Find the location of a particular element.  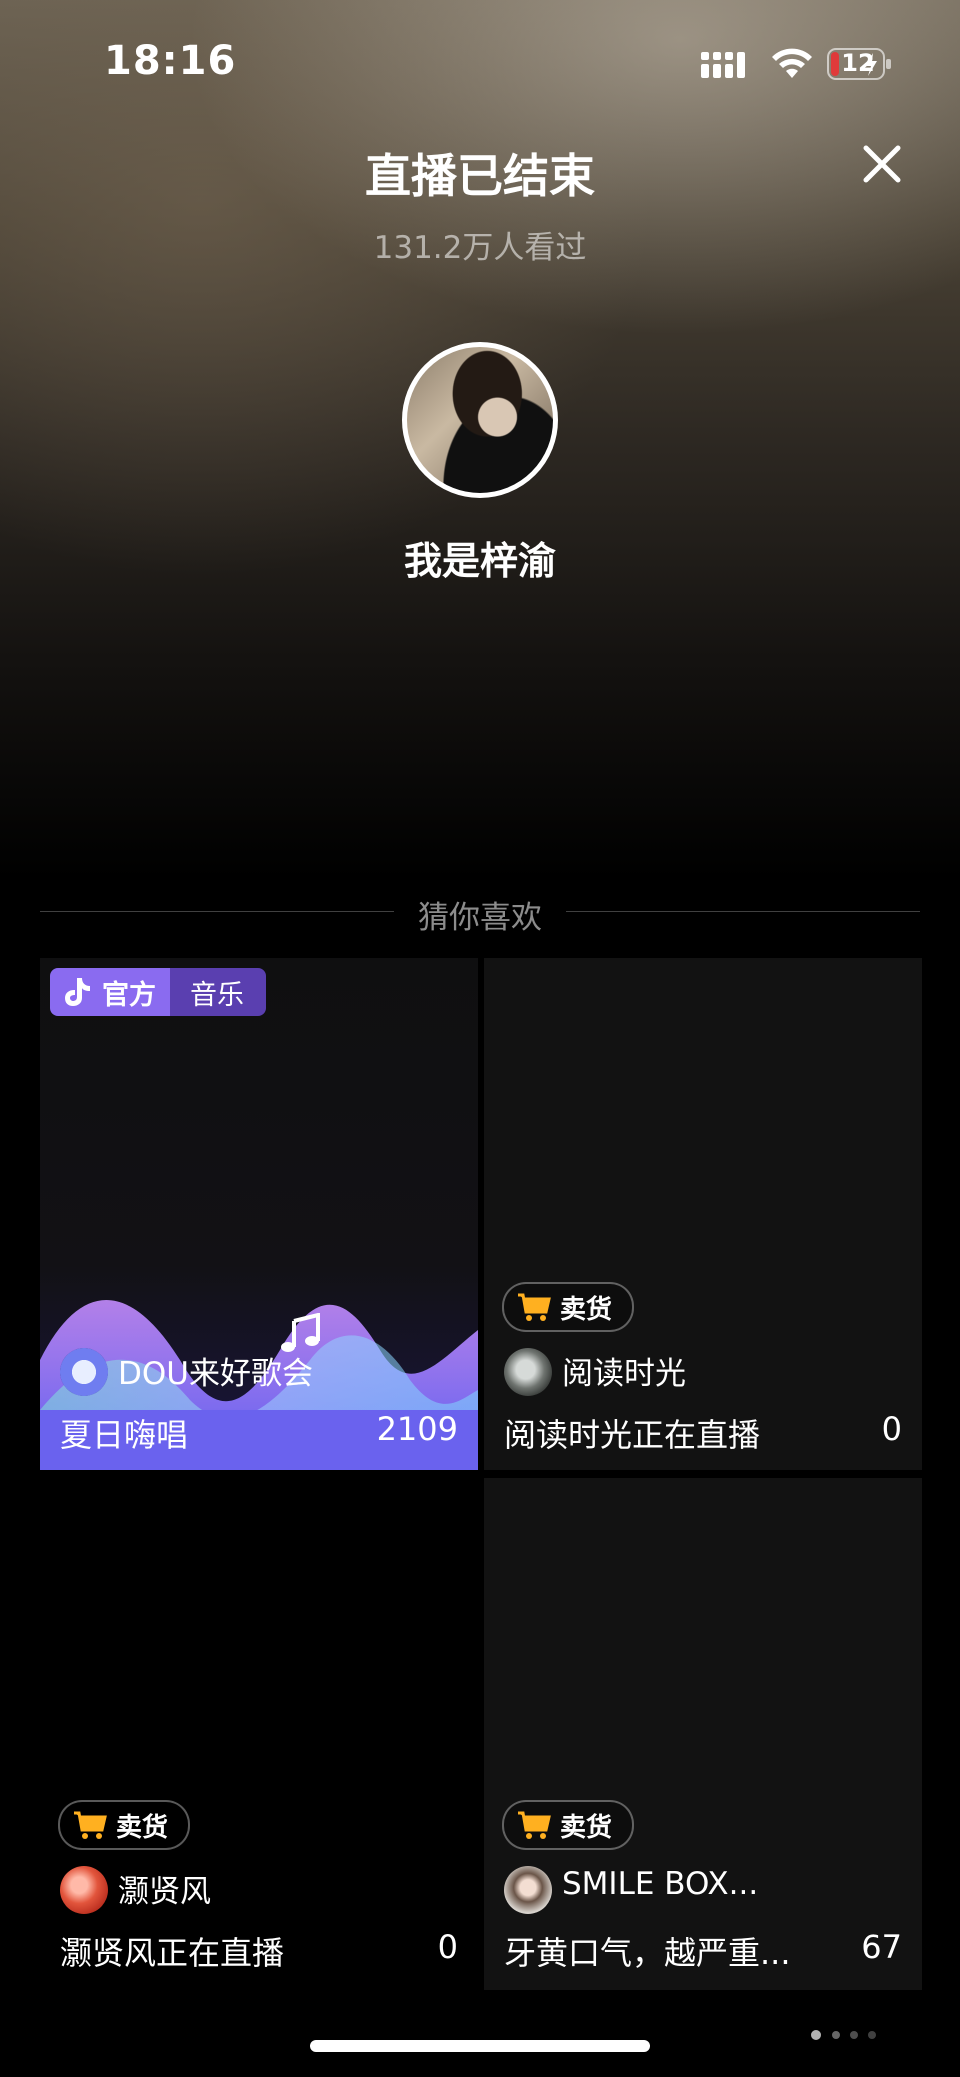

card-author: DOU来好歌会 is located at coordinates (215, 1374).